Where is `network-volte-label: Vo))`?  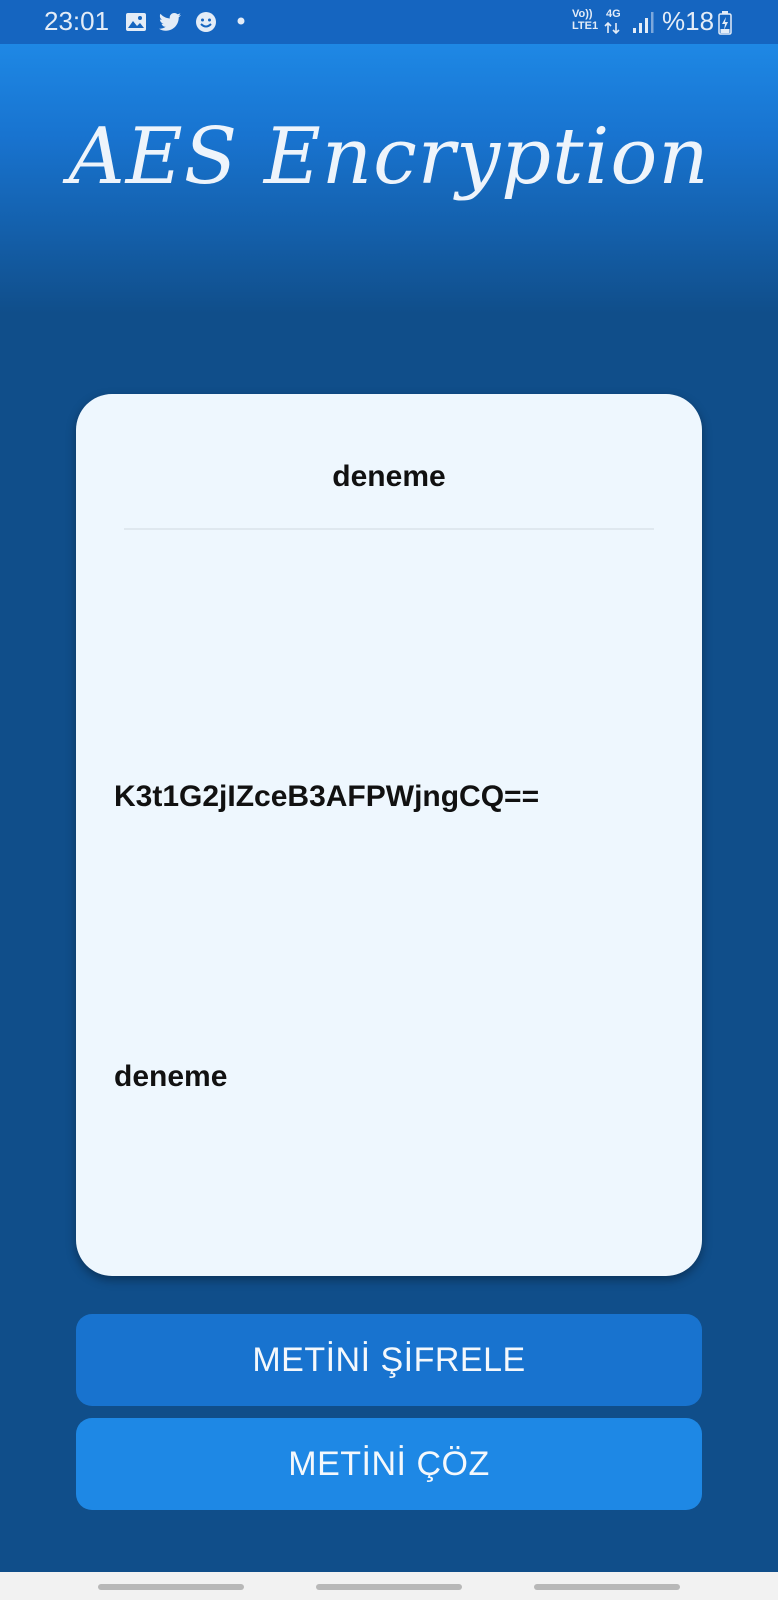 network-volte-label: Vo)) is located at coordinates (582, 14).